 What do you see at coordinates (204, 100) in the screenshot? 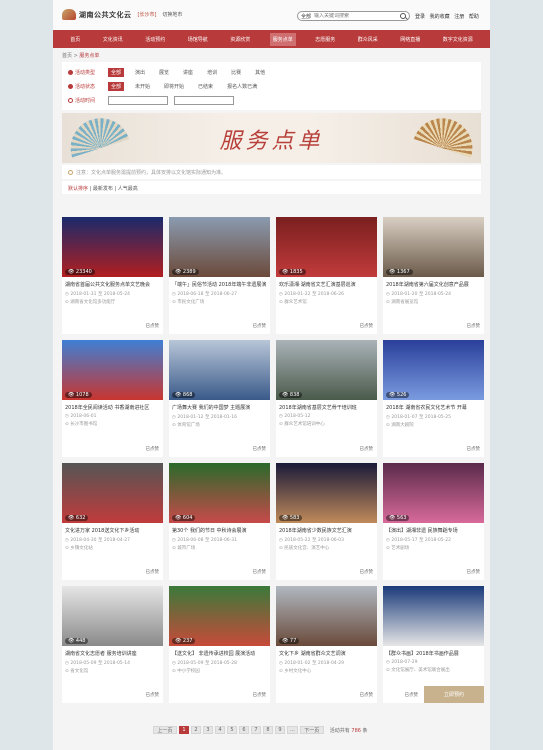
I see `end-date-input` at bounding box center [204, 100].